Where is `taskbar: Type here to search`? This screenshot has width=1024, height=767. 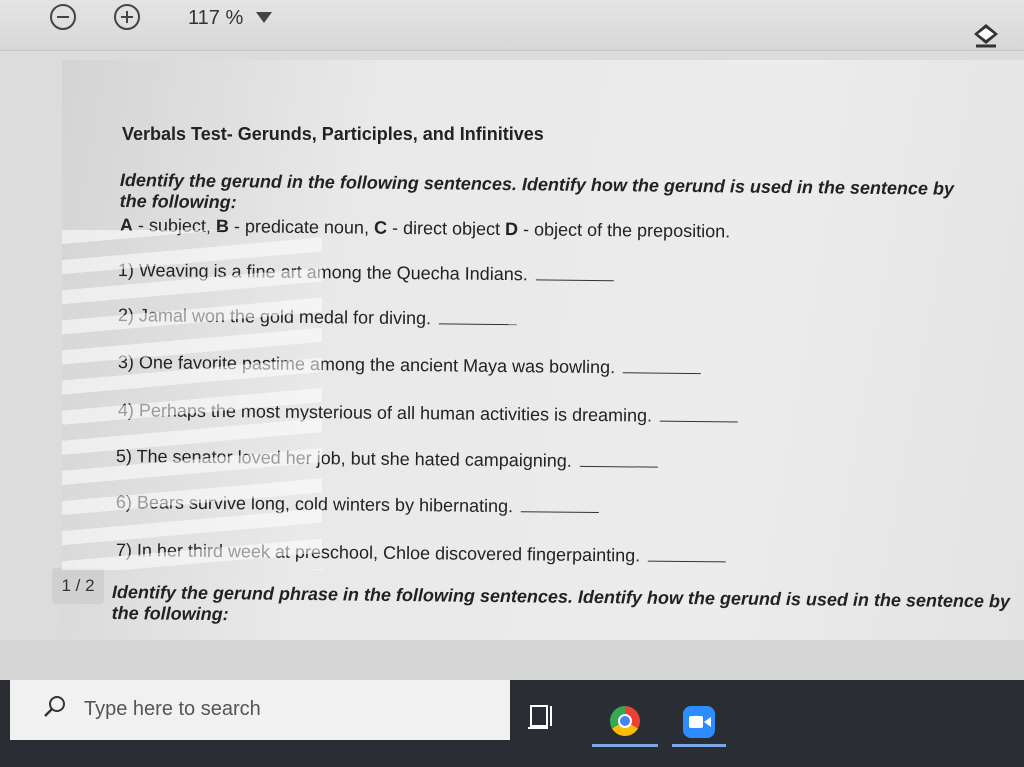 taskbar: Type here to search is located at coordinates (512, 723).